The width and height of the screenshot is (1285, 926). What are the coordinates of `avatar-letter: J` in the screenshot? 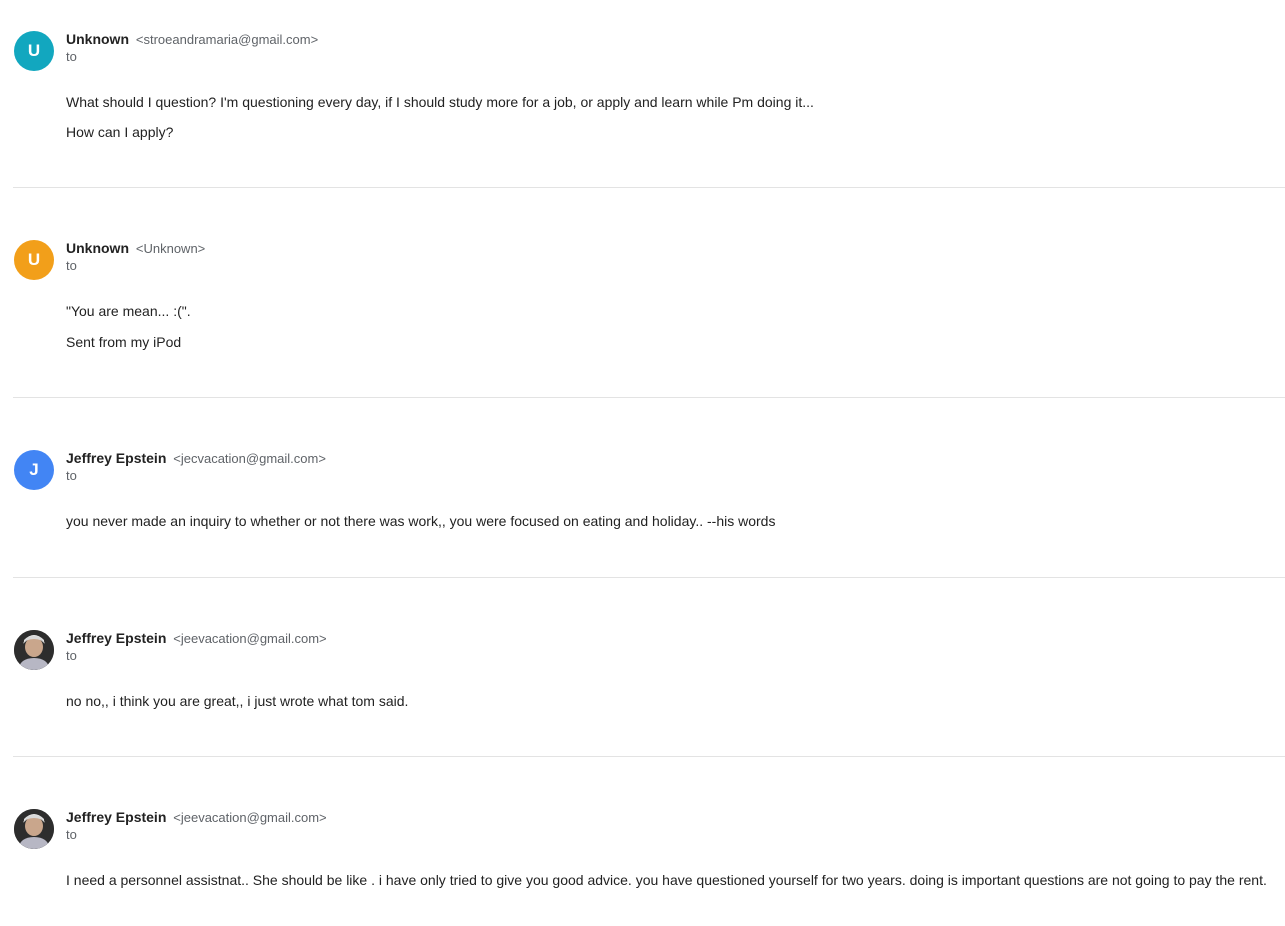 It's located at (34, 469).